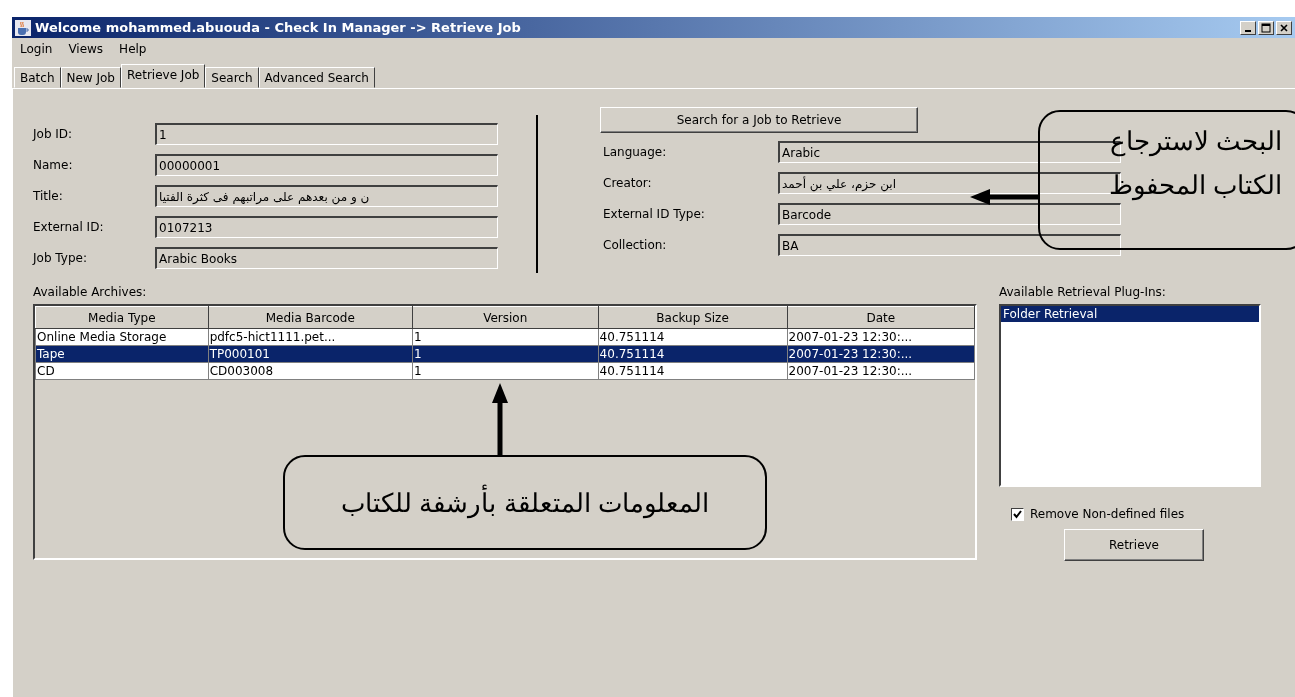  Describe the element at coordinates (36, 49) in the screenshot. I see `menu-item: Login` at that location.